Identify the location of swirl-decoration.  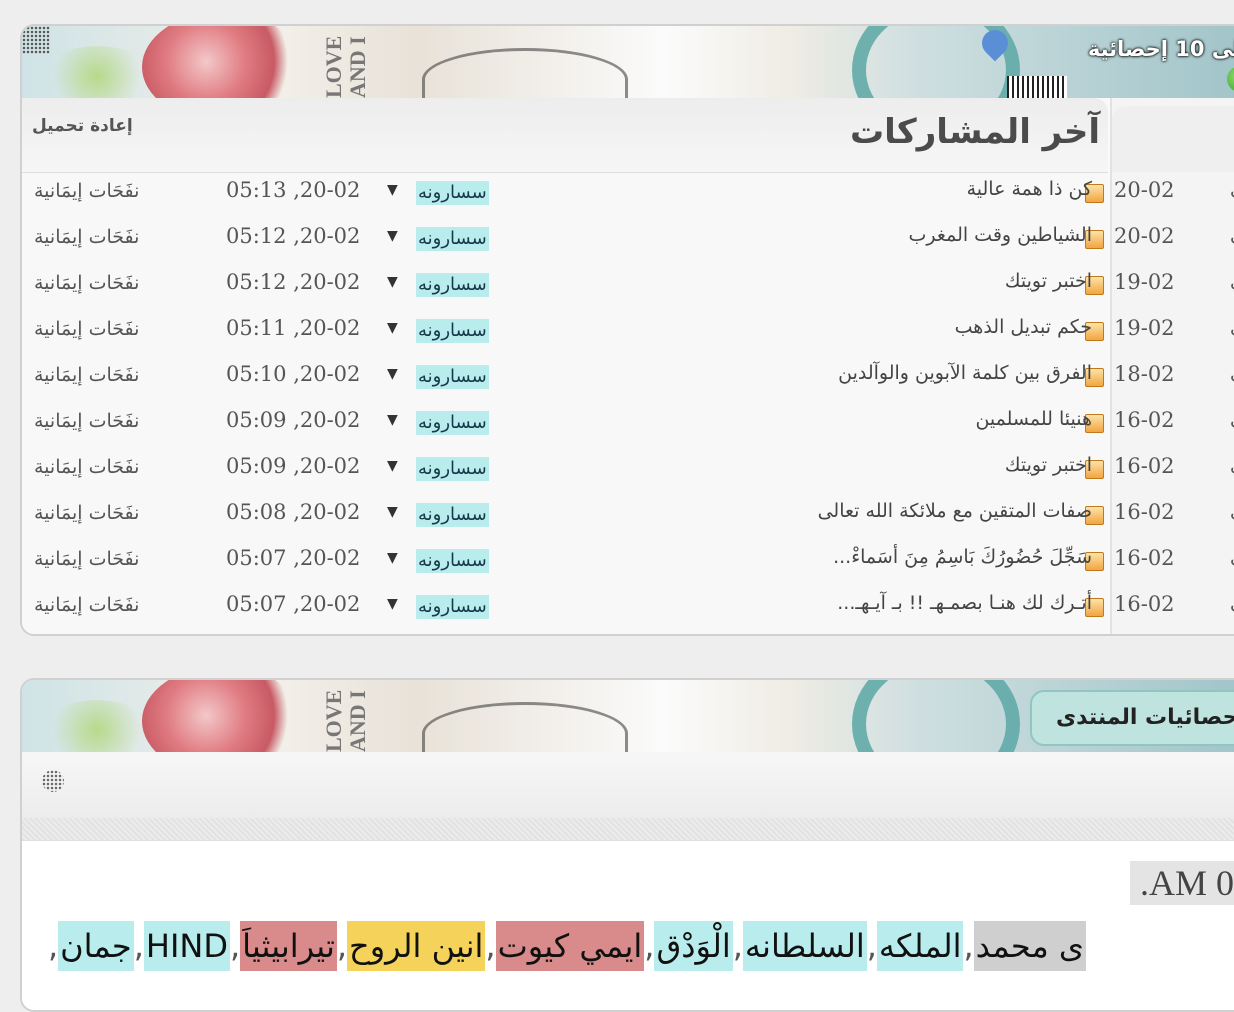
(936, 716).